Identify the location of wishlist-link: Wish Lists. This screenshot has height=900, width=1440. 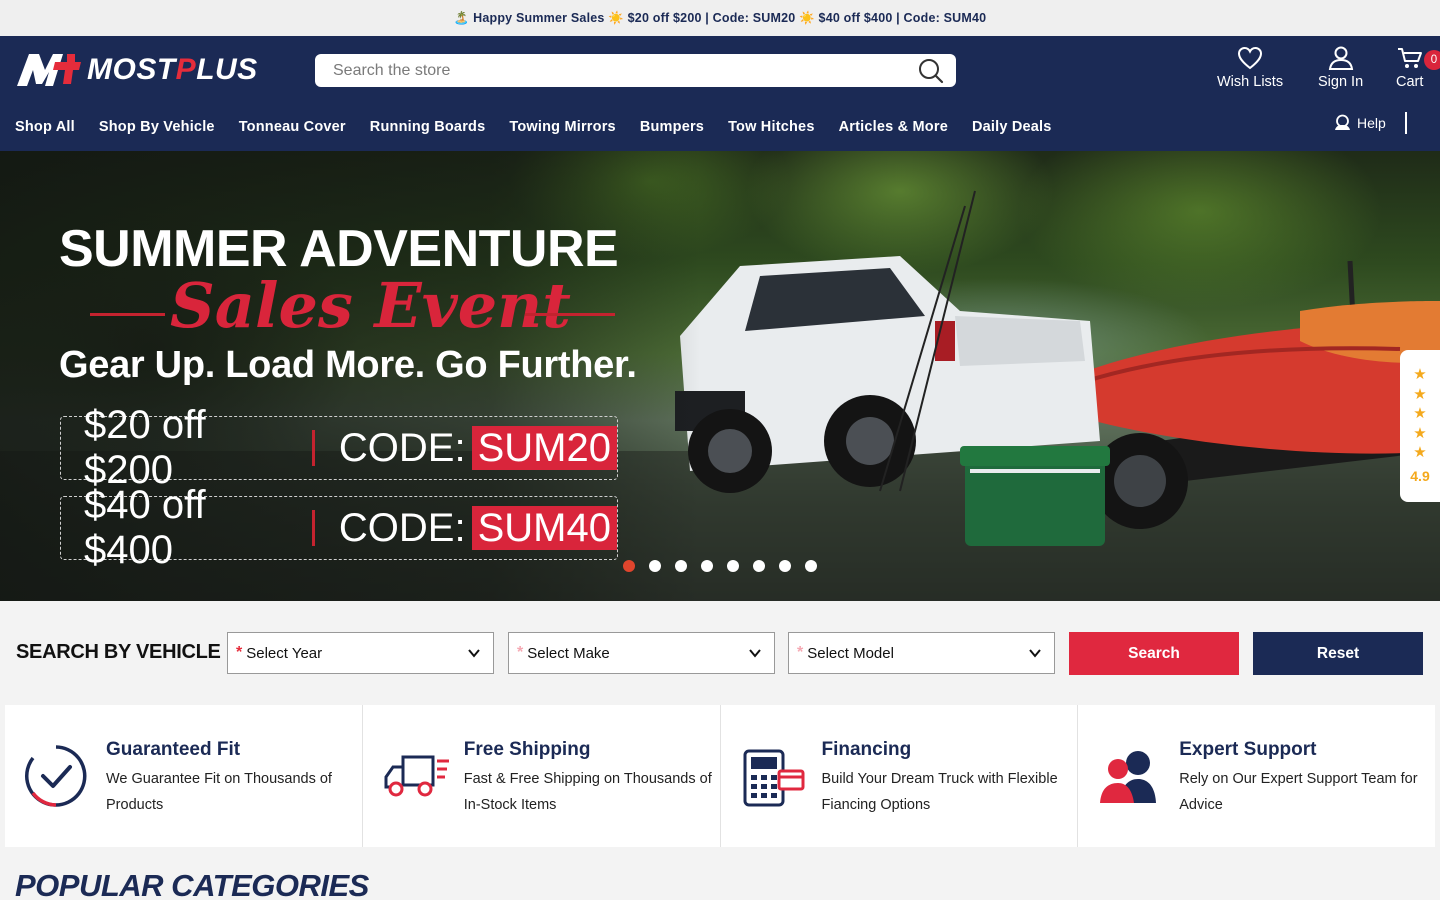
(1250, 68).